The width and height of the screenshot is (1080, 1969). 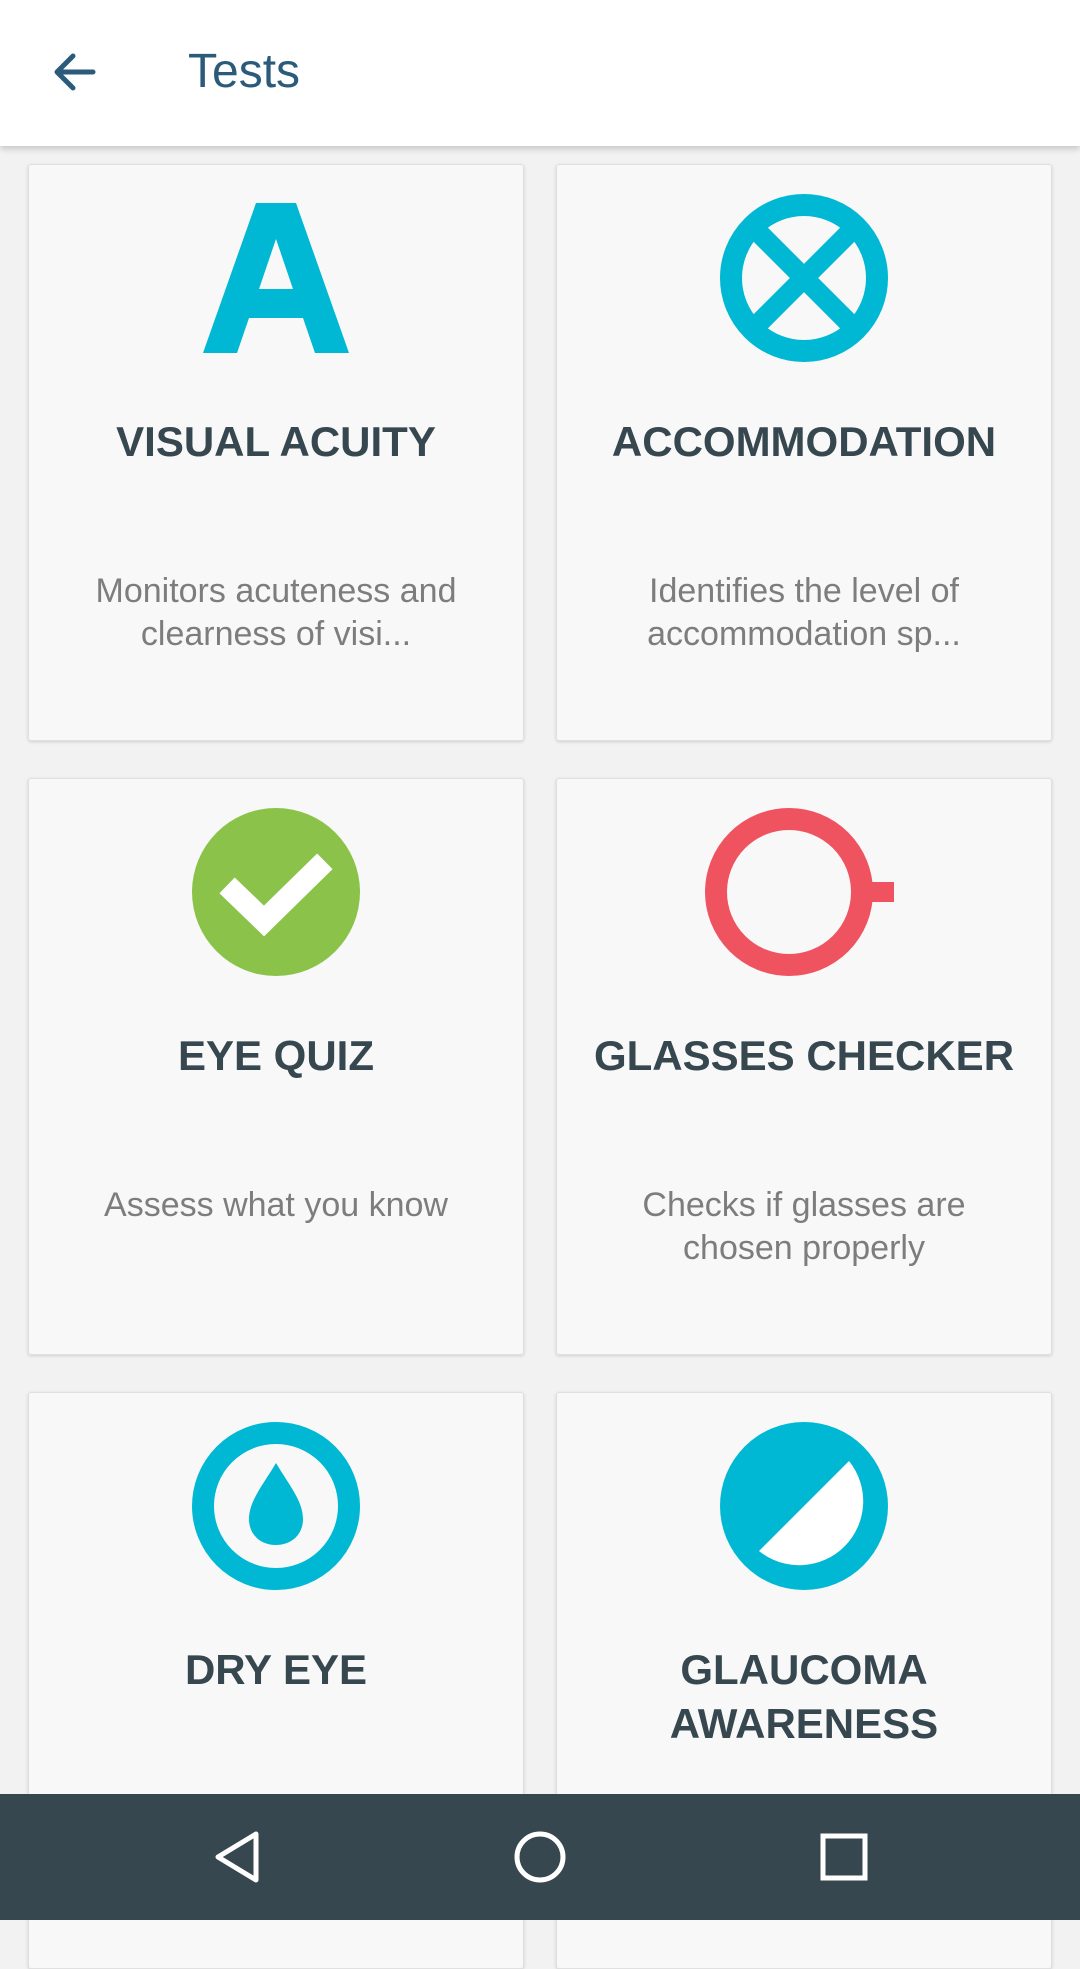 I want to click on test-name: EYE QUIZ, so click(x=276, y=1055).